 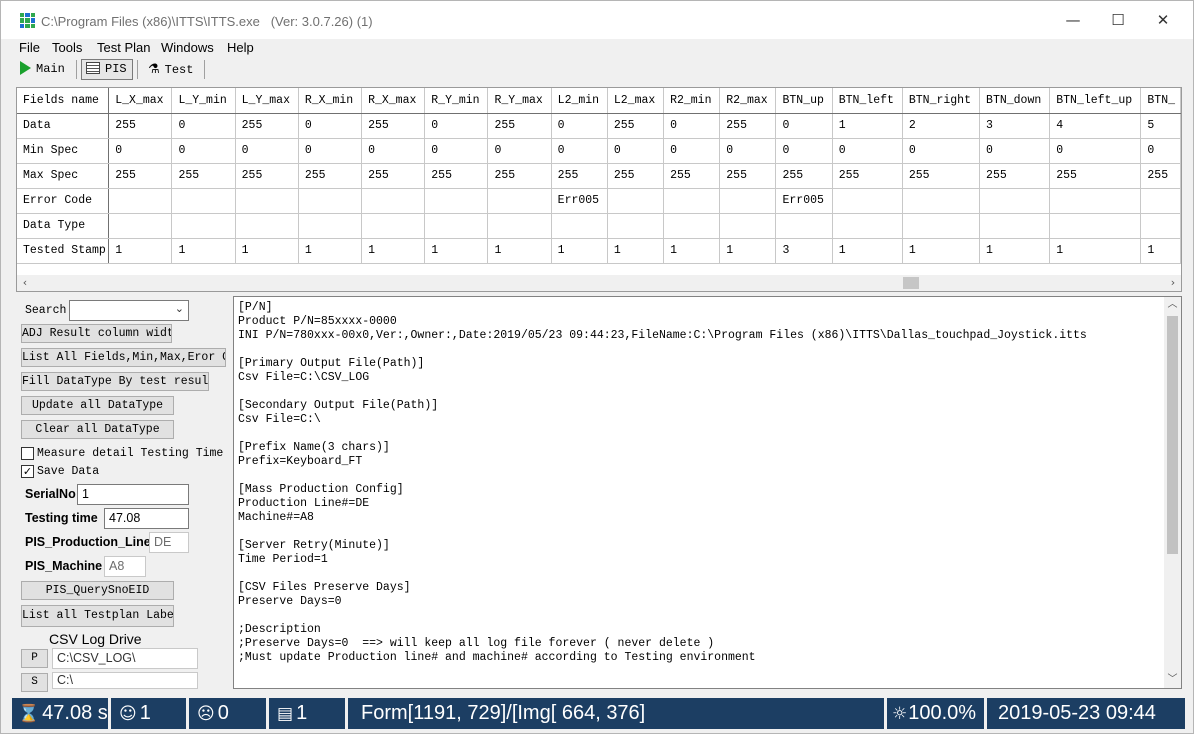 I want to click on column-header: L_X_max, so click(x=140, y=101).